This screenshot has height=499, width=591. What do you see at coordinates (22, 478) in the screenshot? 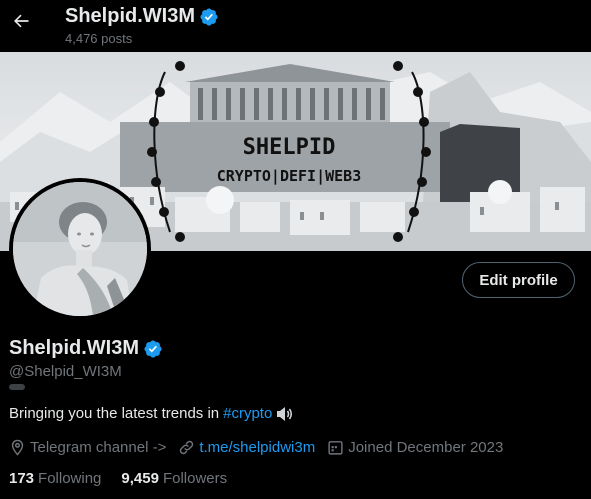
I see `following-count: 173` at bounding box center [22, 478].